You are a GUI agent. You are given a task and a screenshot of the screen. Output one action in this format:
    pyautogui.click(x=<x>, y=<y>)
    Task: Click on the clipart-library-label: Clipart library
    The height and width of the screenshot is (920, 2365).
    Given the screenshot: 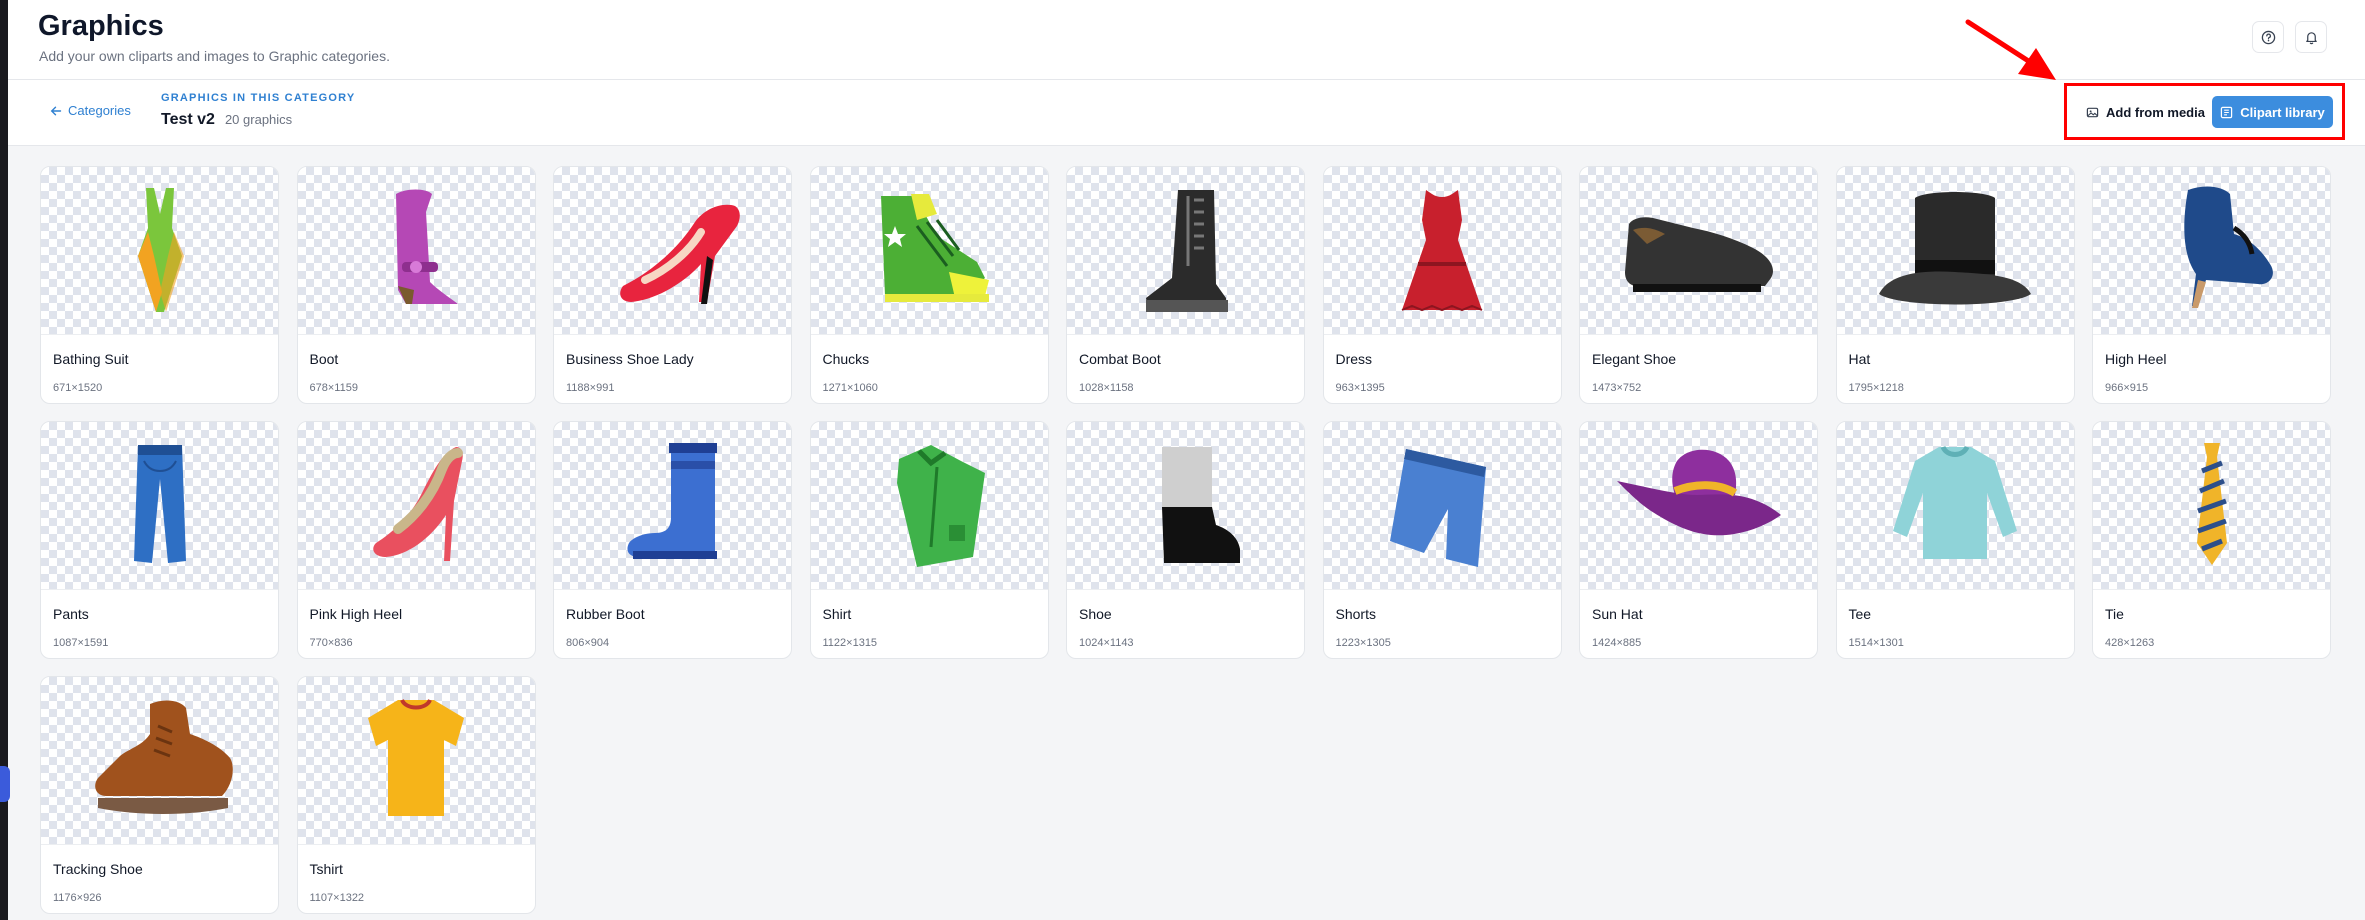 What is the action you would take?
    pyautogui.click(x=2282, y=112)
    